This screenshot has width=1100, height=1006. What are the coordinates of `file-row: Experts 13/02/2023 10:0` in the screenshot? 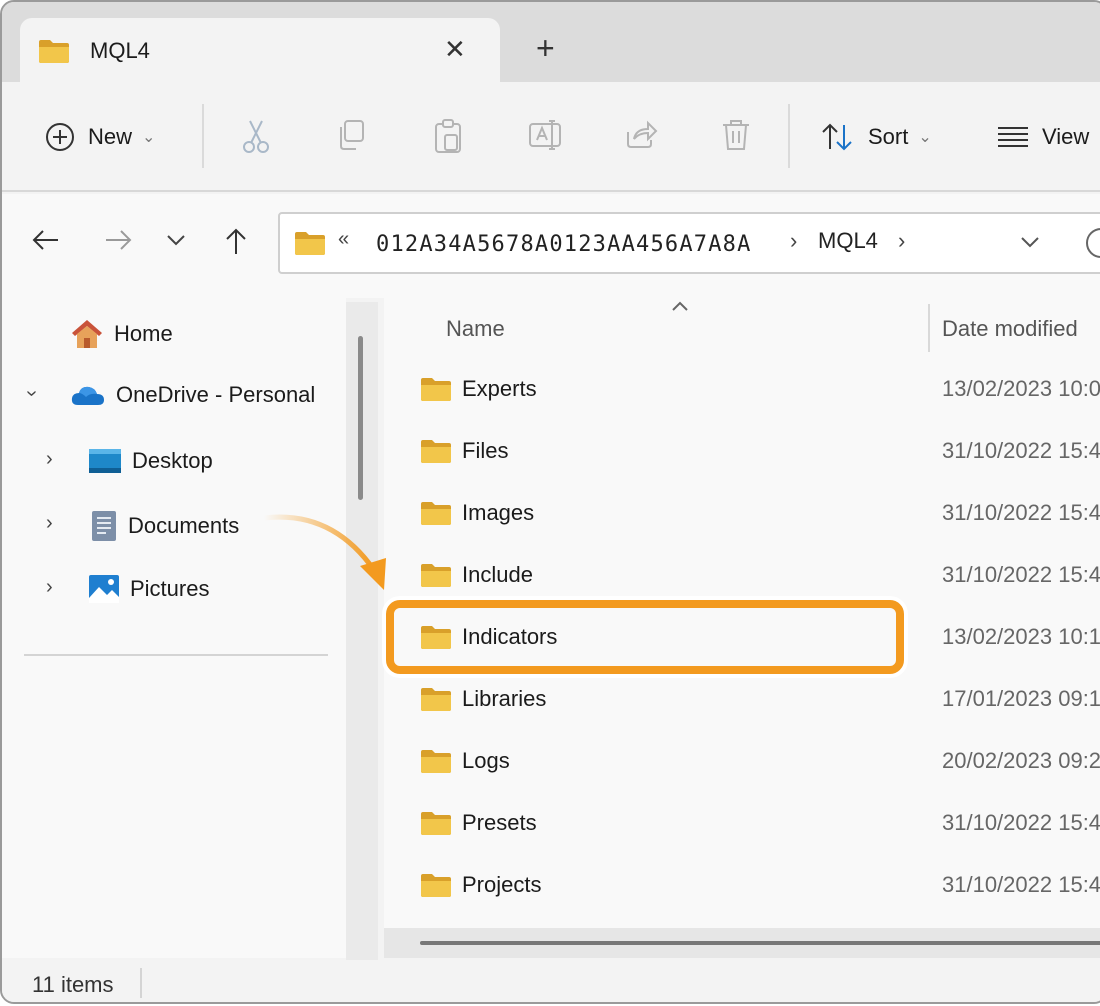 It's located at (742, 390).